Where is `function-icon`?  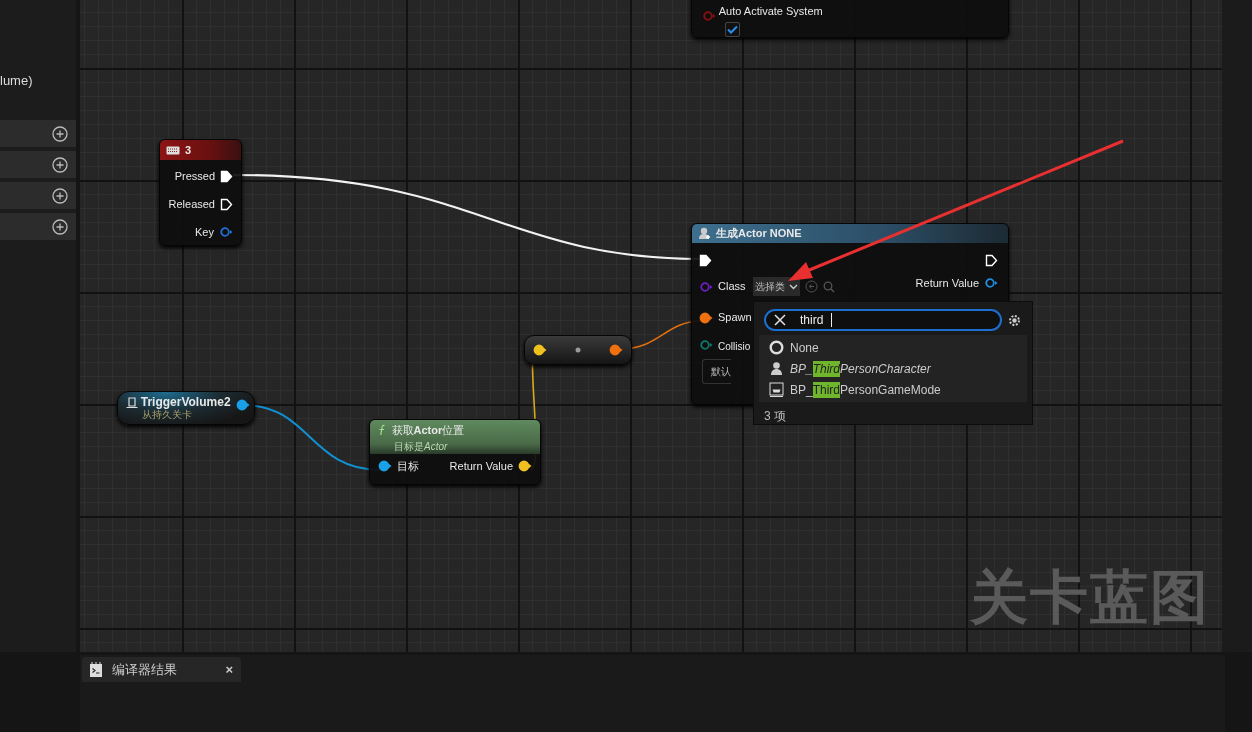
function-icon is located at coordinates (382, 430).